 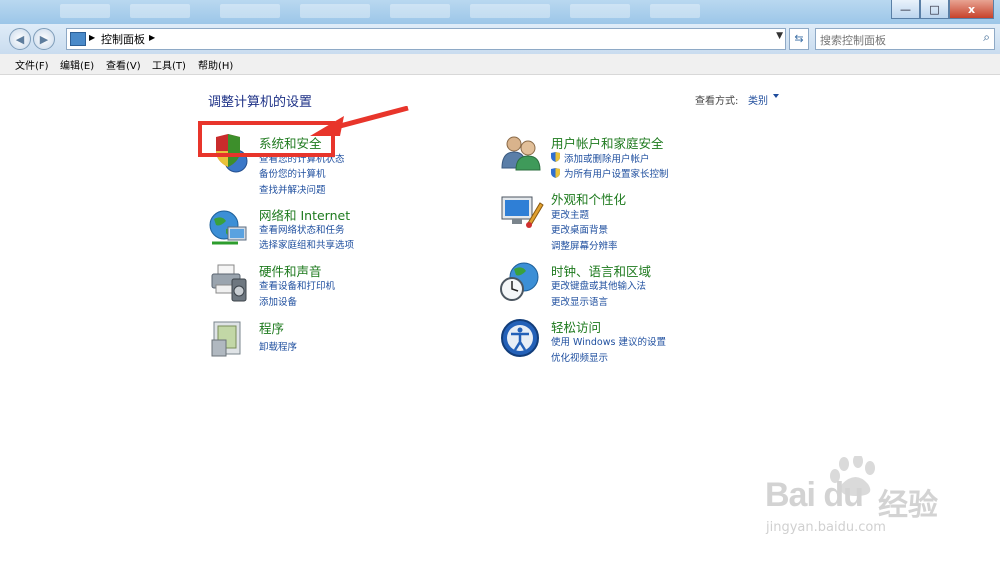 I want to click on address-dropdown-icon: ▼, so click(x=779, y=36).